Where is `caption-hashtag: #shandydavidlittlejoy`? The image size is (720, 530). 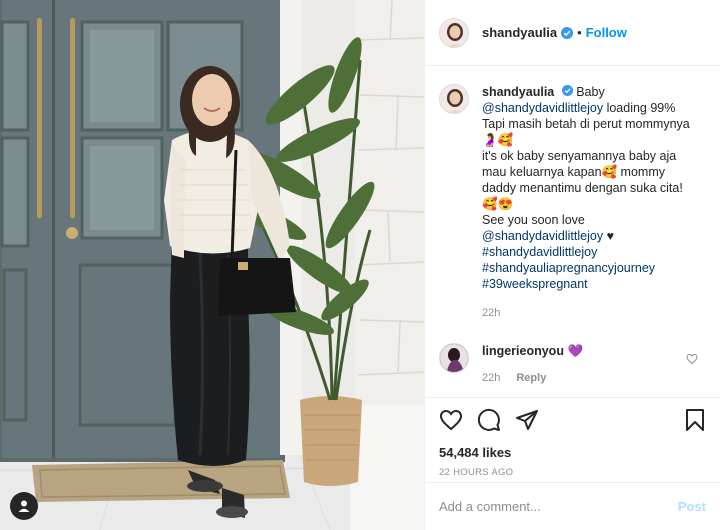 caption-hashtag: #shandydavidlittlejoy is located at coordinates (539, 252).